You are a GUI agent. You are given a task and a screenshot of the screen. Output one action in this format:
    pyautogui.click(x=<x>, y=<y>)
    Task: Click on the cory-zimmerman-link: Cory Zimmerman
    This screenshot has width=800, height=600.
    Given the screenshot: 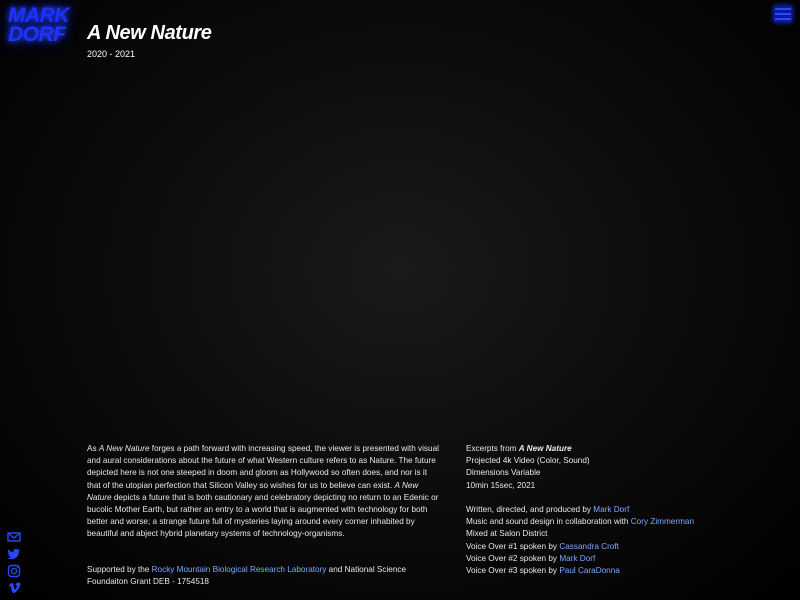 What is the action you would take?
    pyautogui.click(x=662, y=521)
    